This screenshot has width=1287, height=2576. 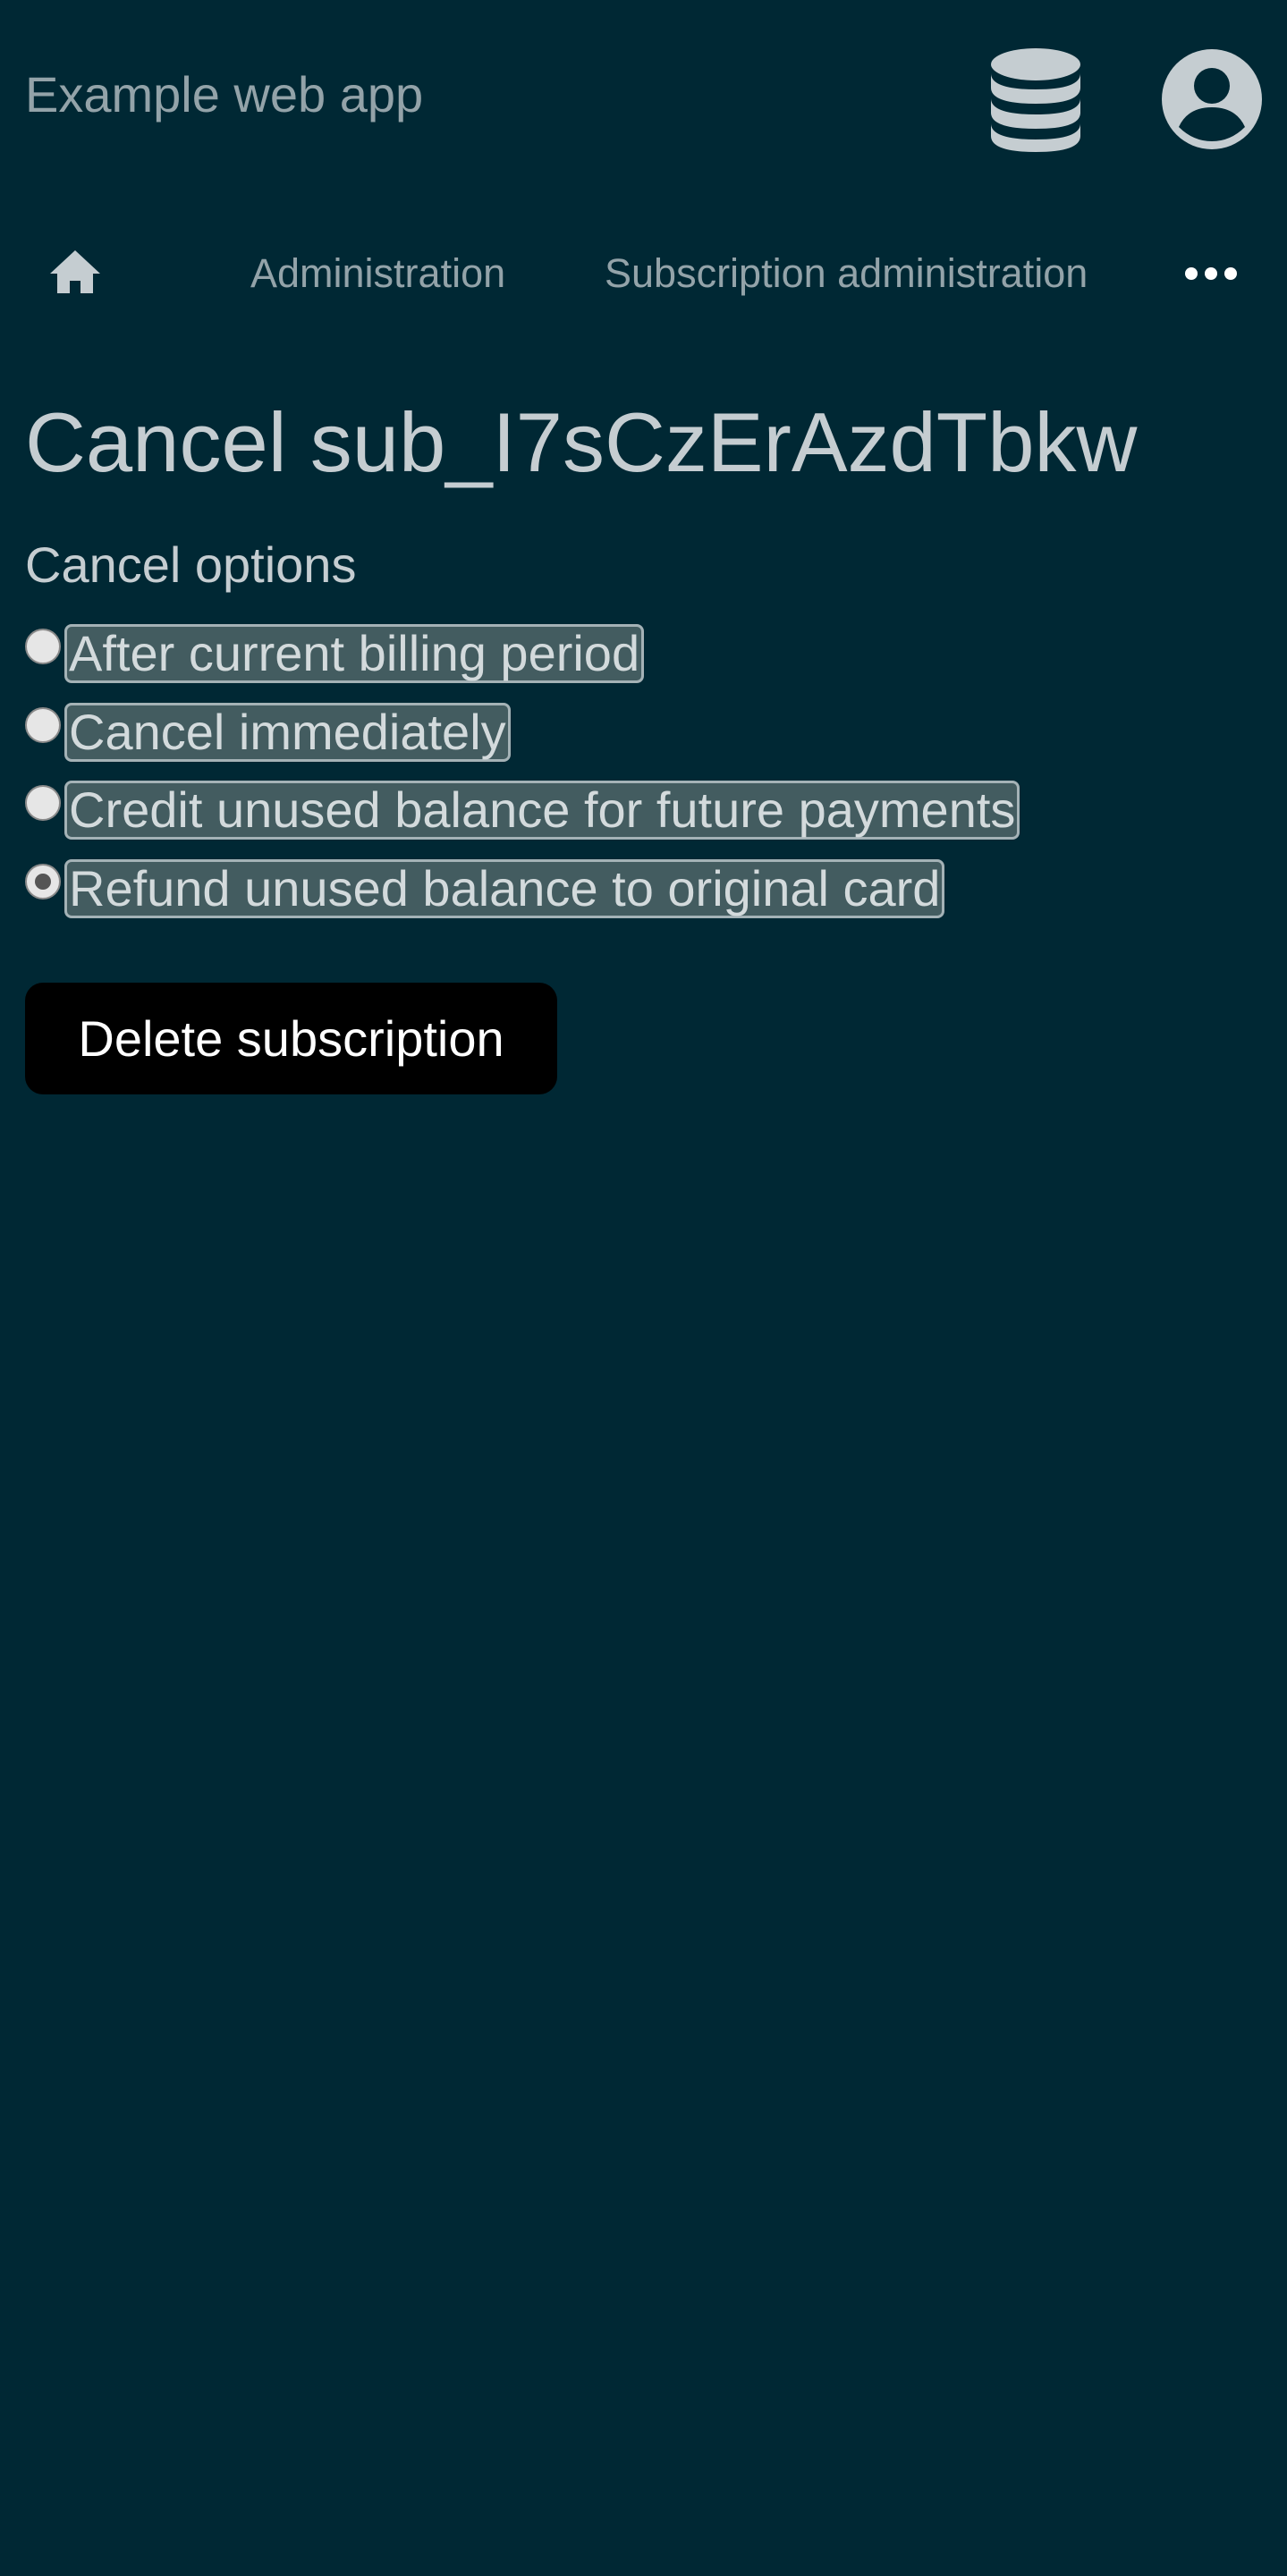 What do you see at coordinates (643, 94) in the screenshot?
I see `app-header: Example web app` at bounding box center [643, 94].